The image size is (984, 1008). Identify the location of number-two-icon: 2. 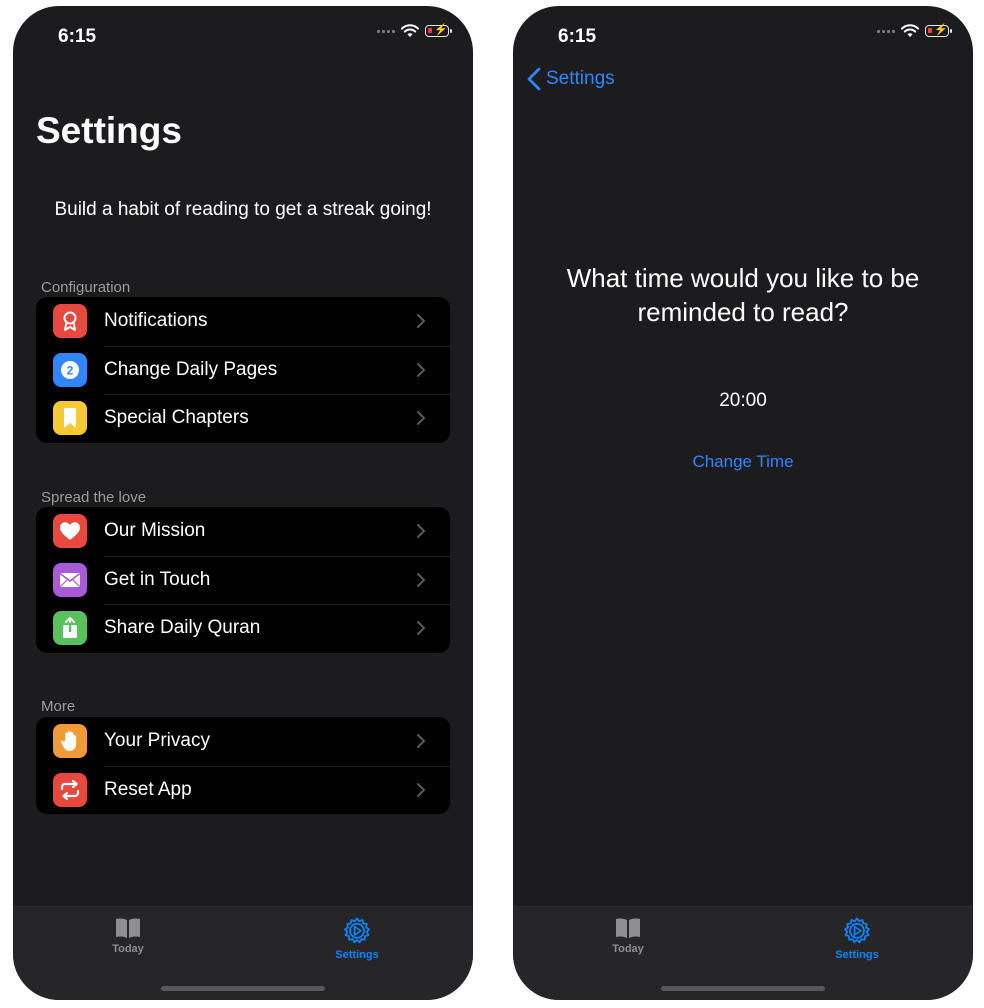
(70, 369).